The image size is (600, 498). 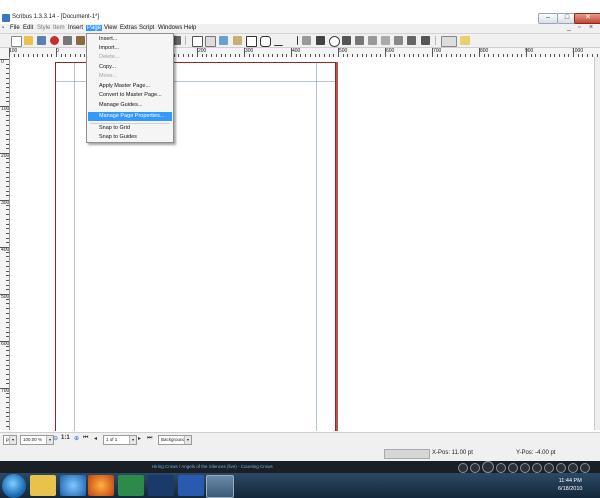 What do you see at coordinates (59, 28) in the screenshot?
I see `menu-item: Item` at bounding box center [59, 28].